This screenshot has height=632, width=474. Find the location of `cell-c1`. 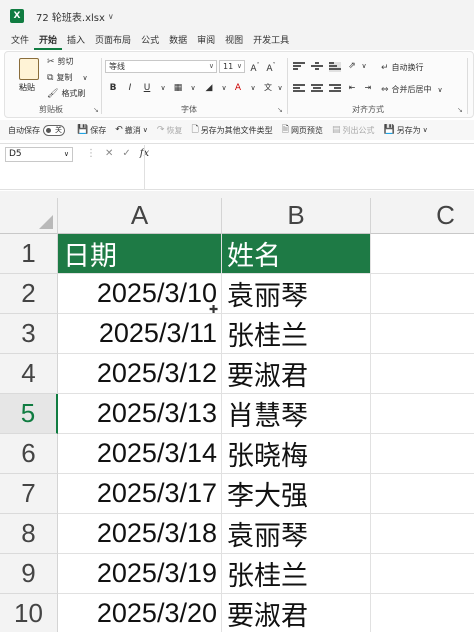

cell-c1 is located at coordinates (422, 254).